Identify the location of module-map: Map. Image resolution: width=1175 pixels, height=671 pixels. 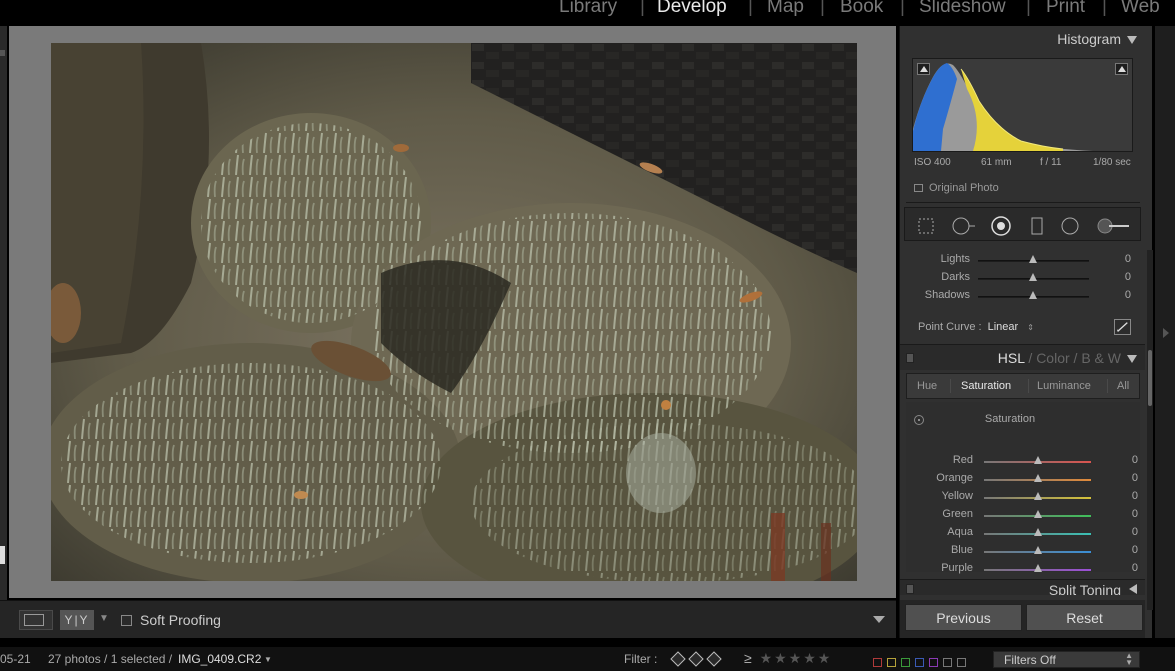
(785, 9).